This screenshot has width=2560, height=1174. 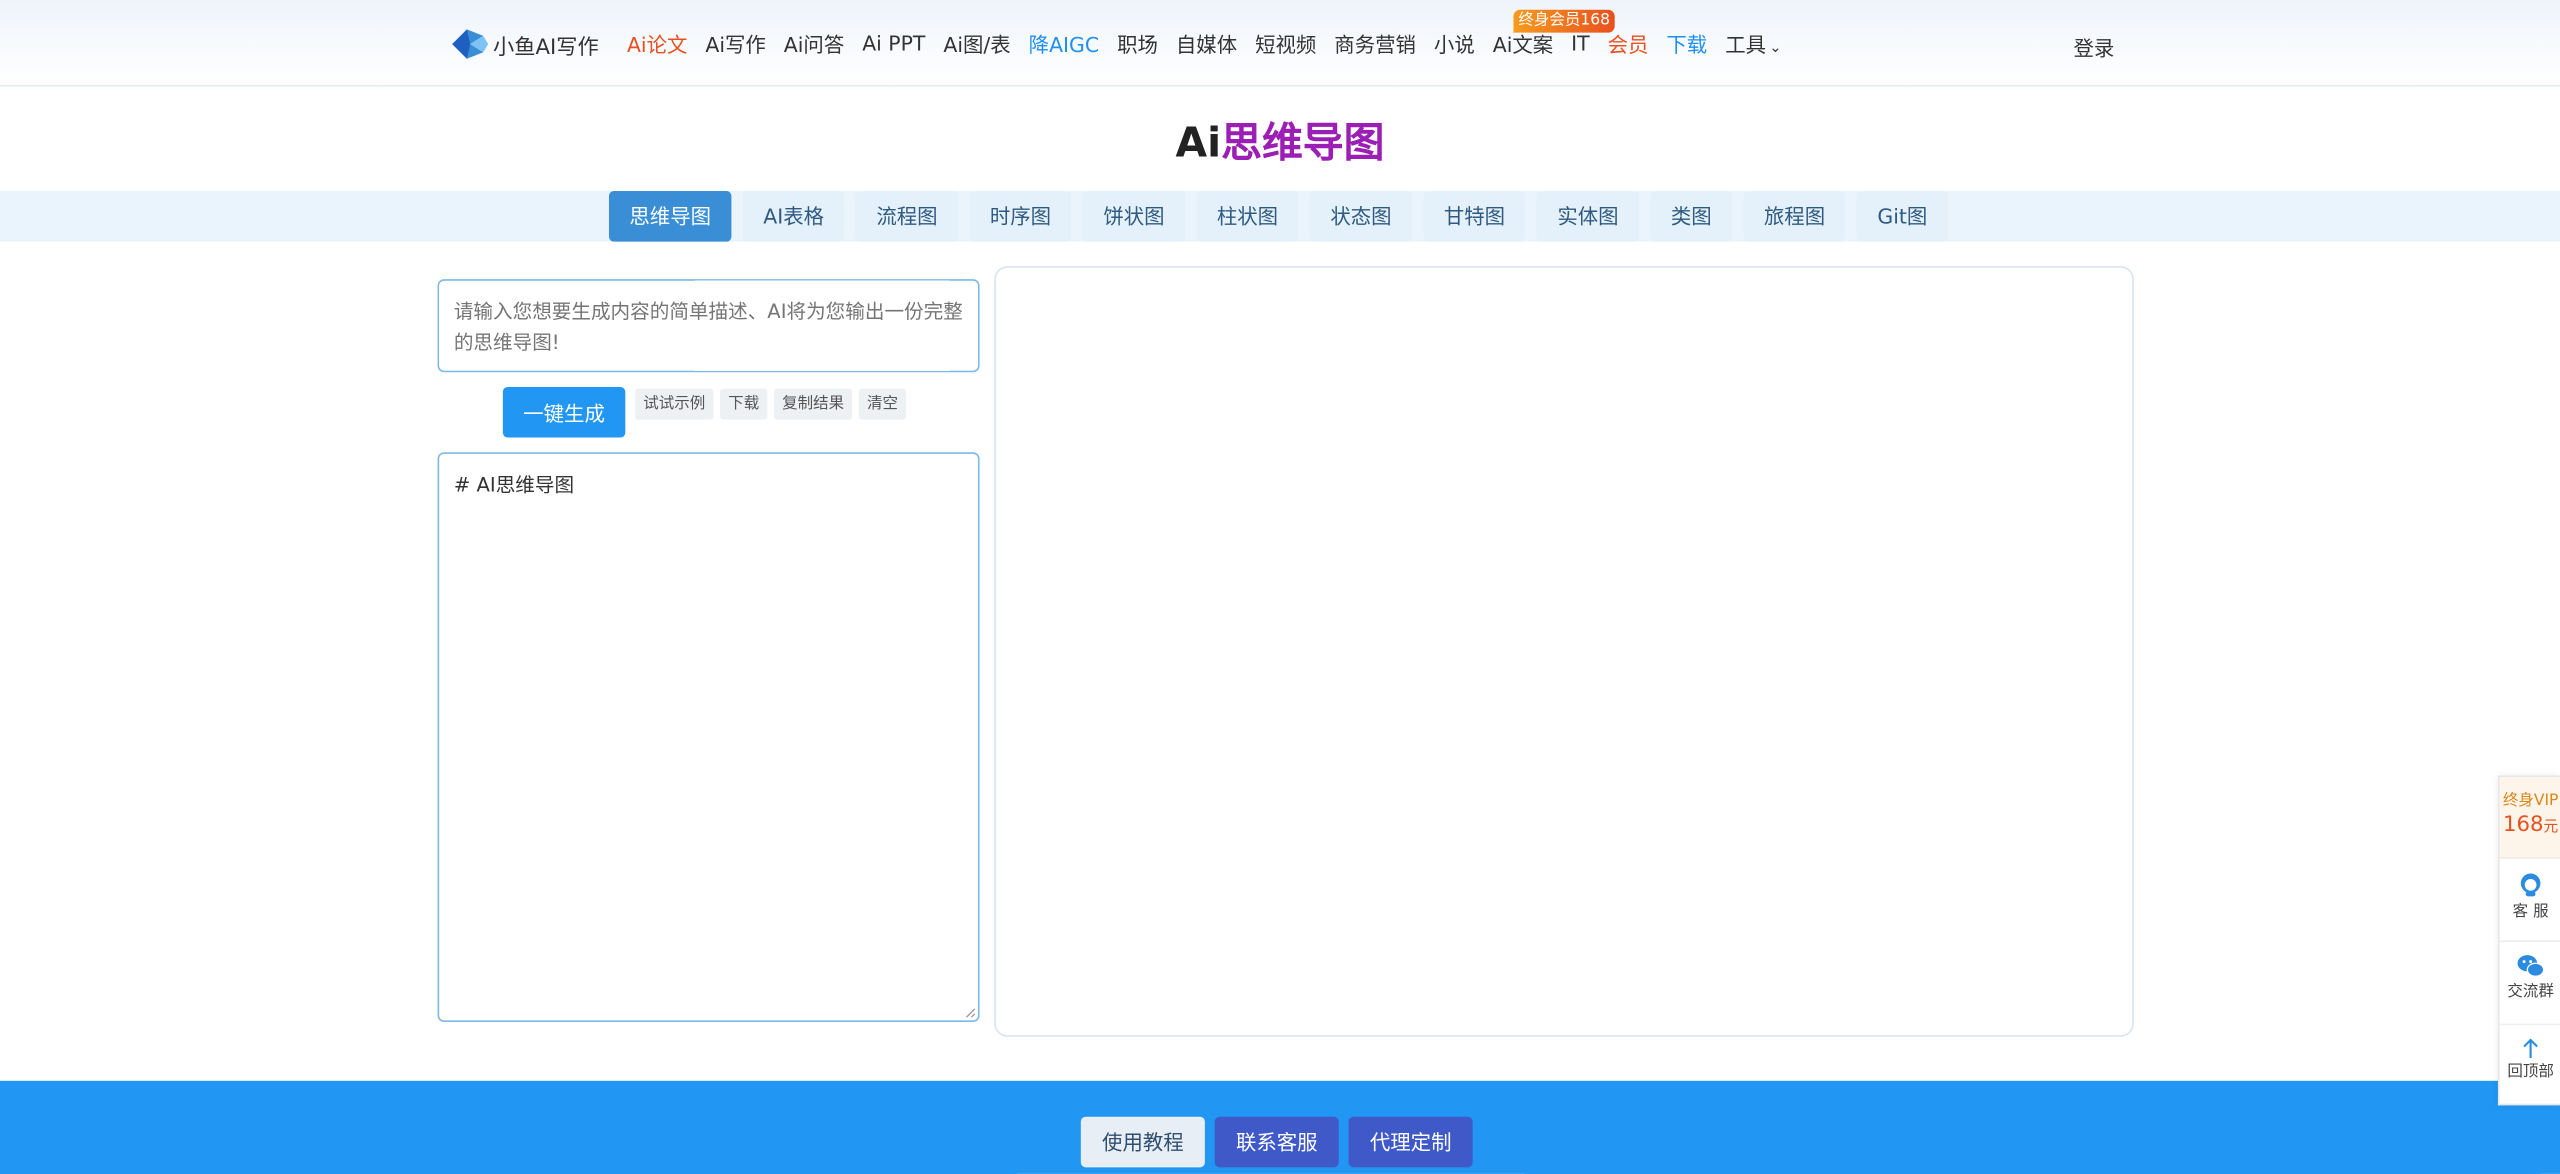 What do you see at coordinates (1142, 1142) in the screenshot?
I see `tutorial-button: 使用教程` at bounding box center [1142, 1142].